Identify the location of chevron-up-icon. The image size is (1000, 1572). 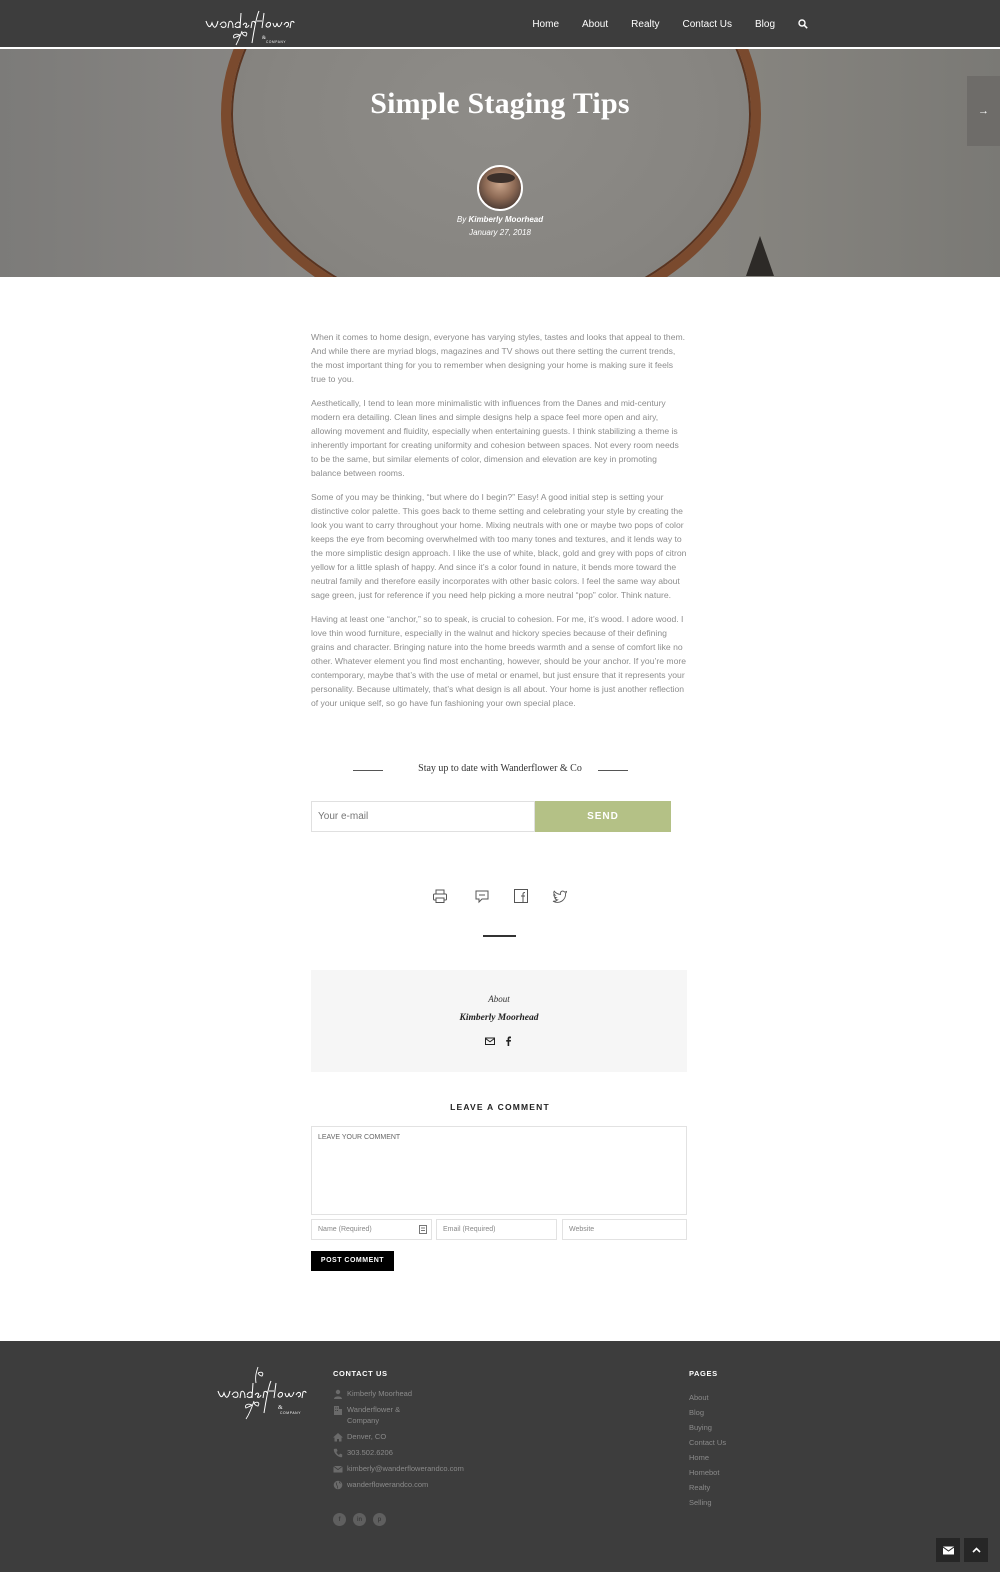
(976, 1550).